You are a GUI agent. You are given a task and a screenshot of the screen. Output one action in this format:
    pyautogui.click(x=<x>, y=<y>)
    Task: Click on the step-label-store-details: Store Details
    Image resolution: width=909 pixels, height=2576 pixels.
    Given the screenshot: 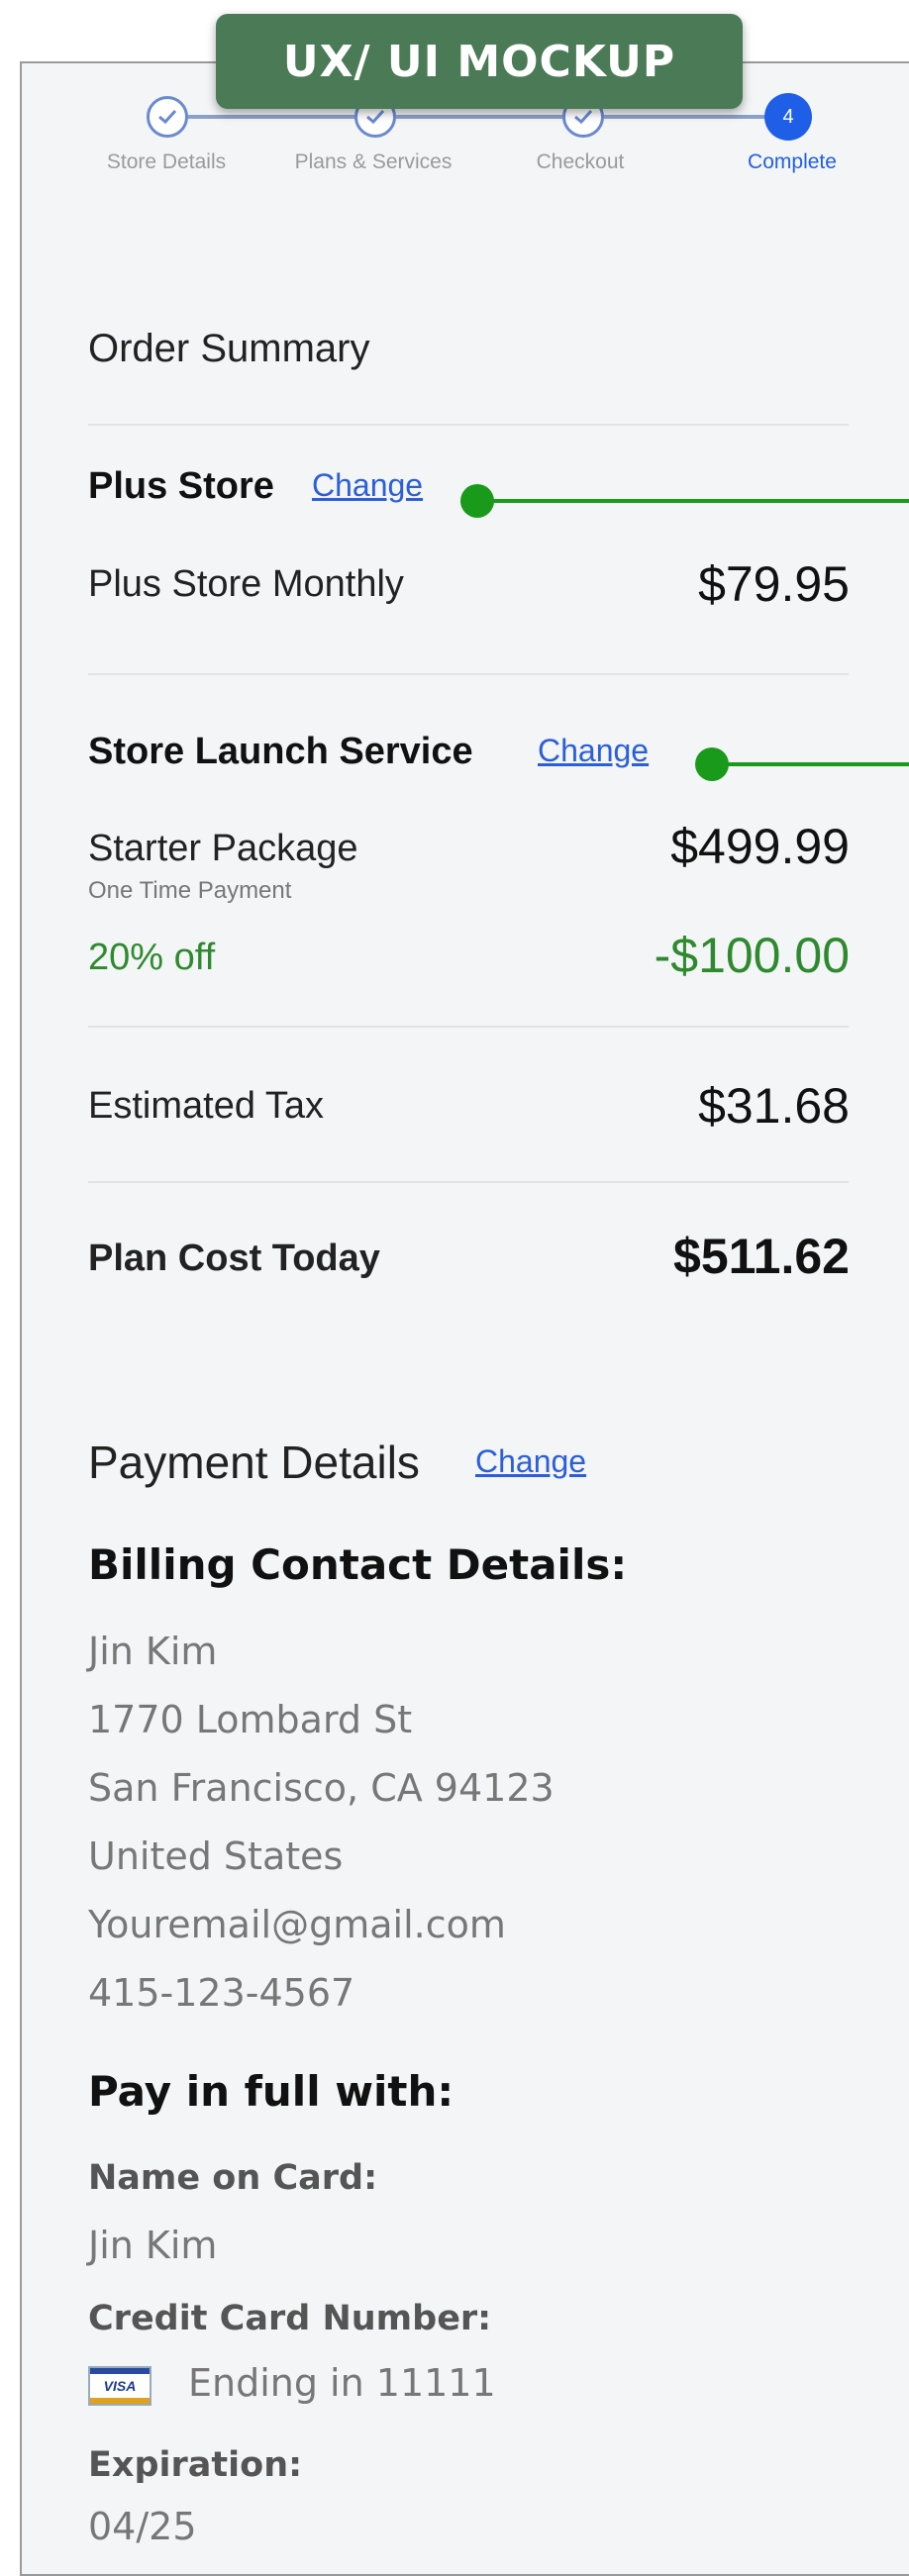 What is the action you would take?
    pyautogui.click(x=166, y=162)
    